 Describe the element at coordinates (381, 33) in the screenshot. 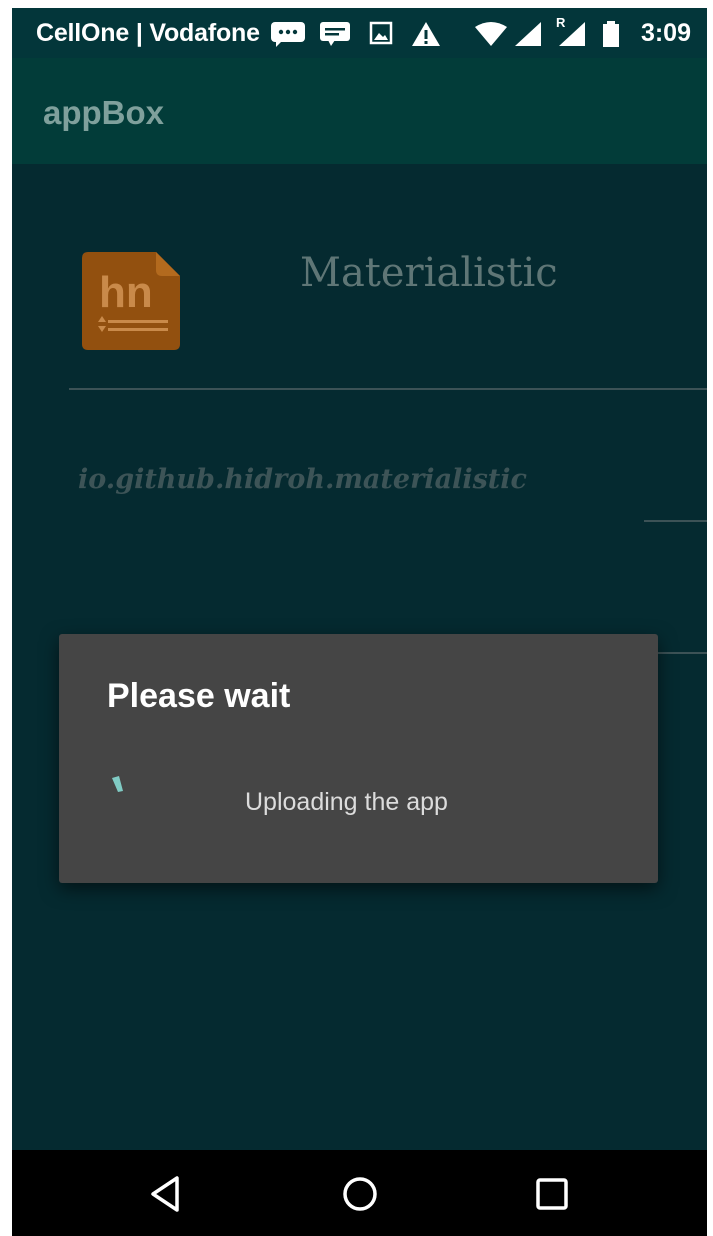

I see `image-icon` at that location.